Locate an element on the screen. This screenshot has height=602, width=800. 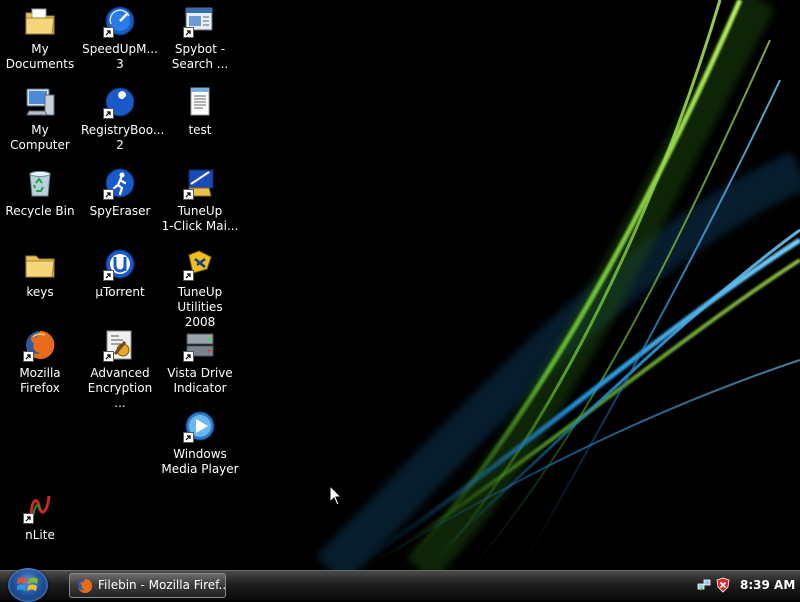
utorrent-icon is located at coordinates (120, 264).